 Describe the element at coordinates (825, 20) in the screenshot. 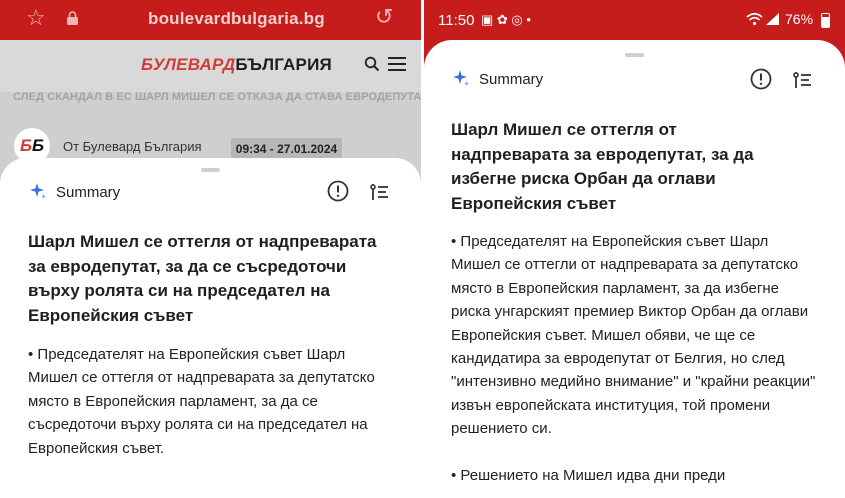

I see `battery-icon` at that location.